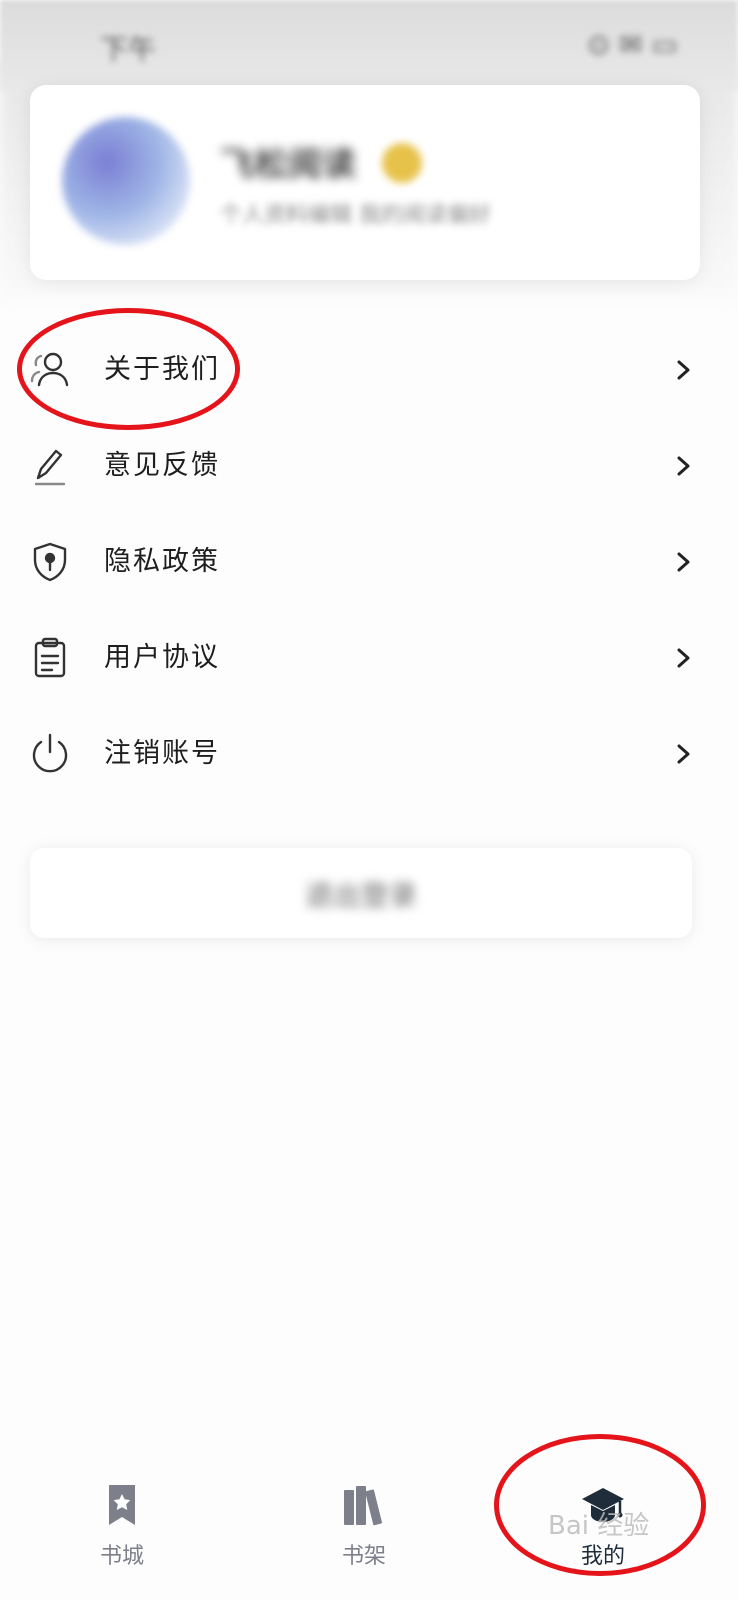 The width and height of the screenshot is (738, 1600). I want to click on status-icons: ⊙ ✉ ▭, so click(632, 44).